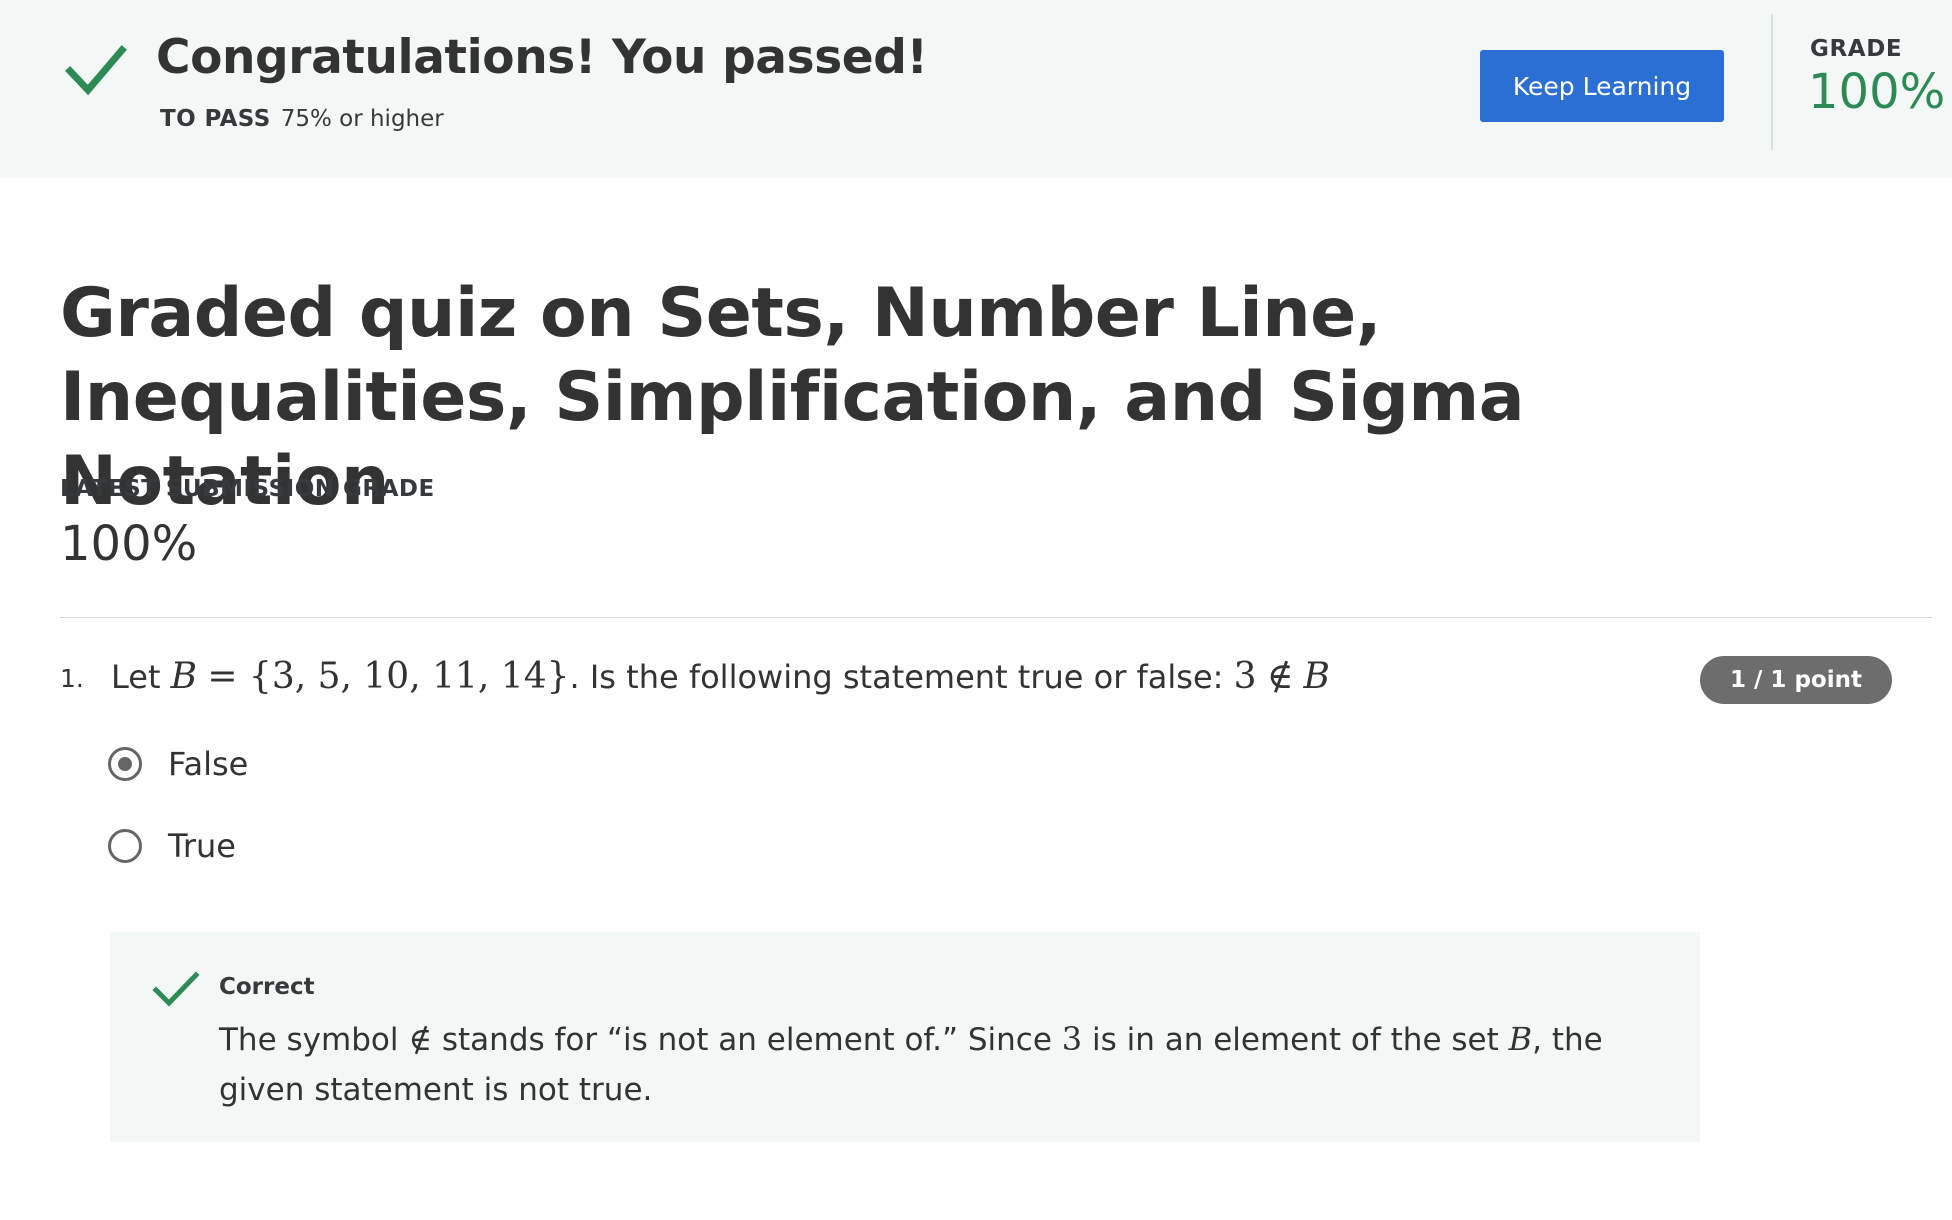 Image resolution: width=1952 pixels, height=1220 pixels. I want to click on to-pass-label: TO PASS, so click(215, 119).